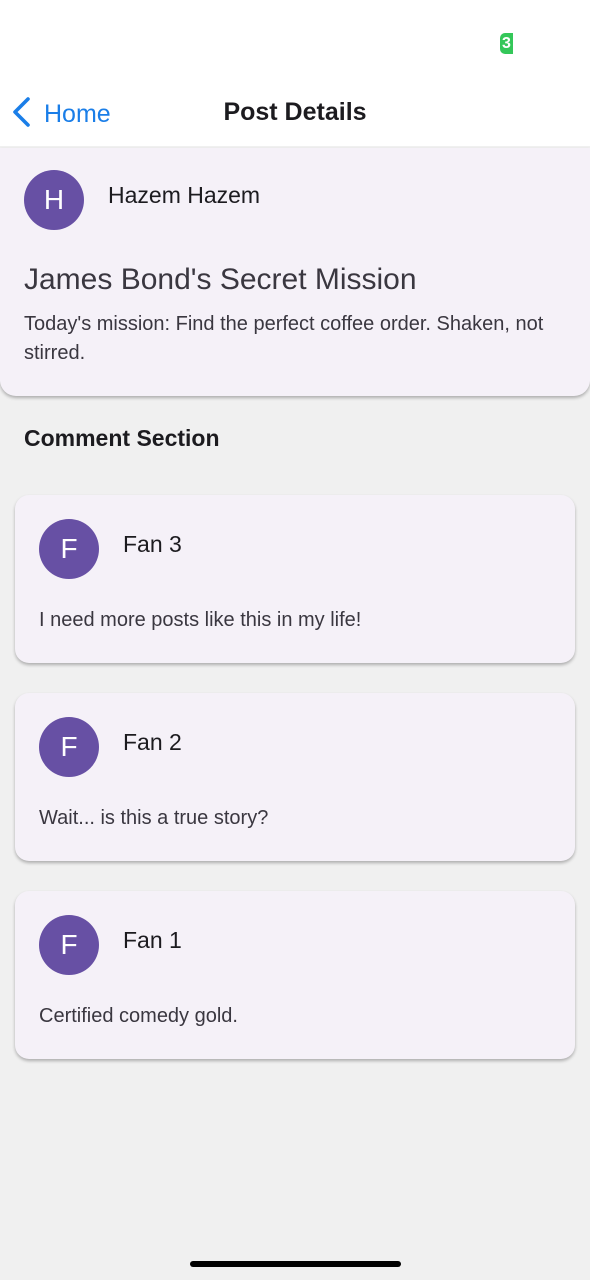 The width and height of the screenshot is (590, 1280). Describe the element at coordinates (506, 43) in the screenshot. I see `battery-badge: 3` at that location.